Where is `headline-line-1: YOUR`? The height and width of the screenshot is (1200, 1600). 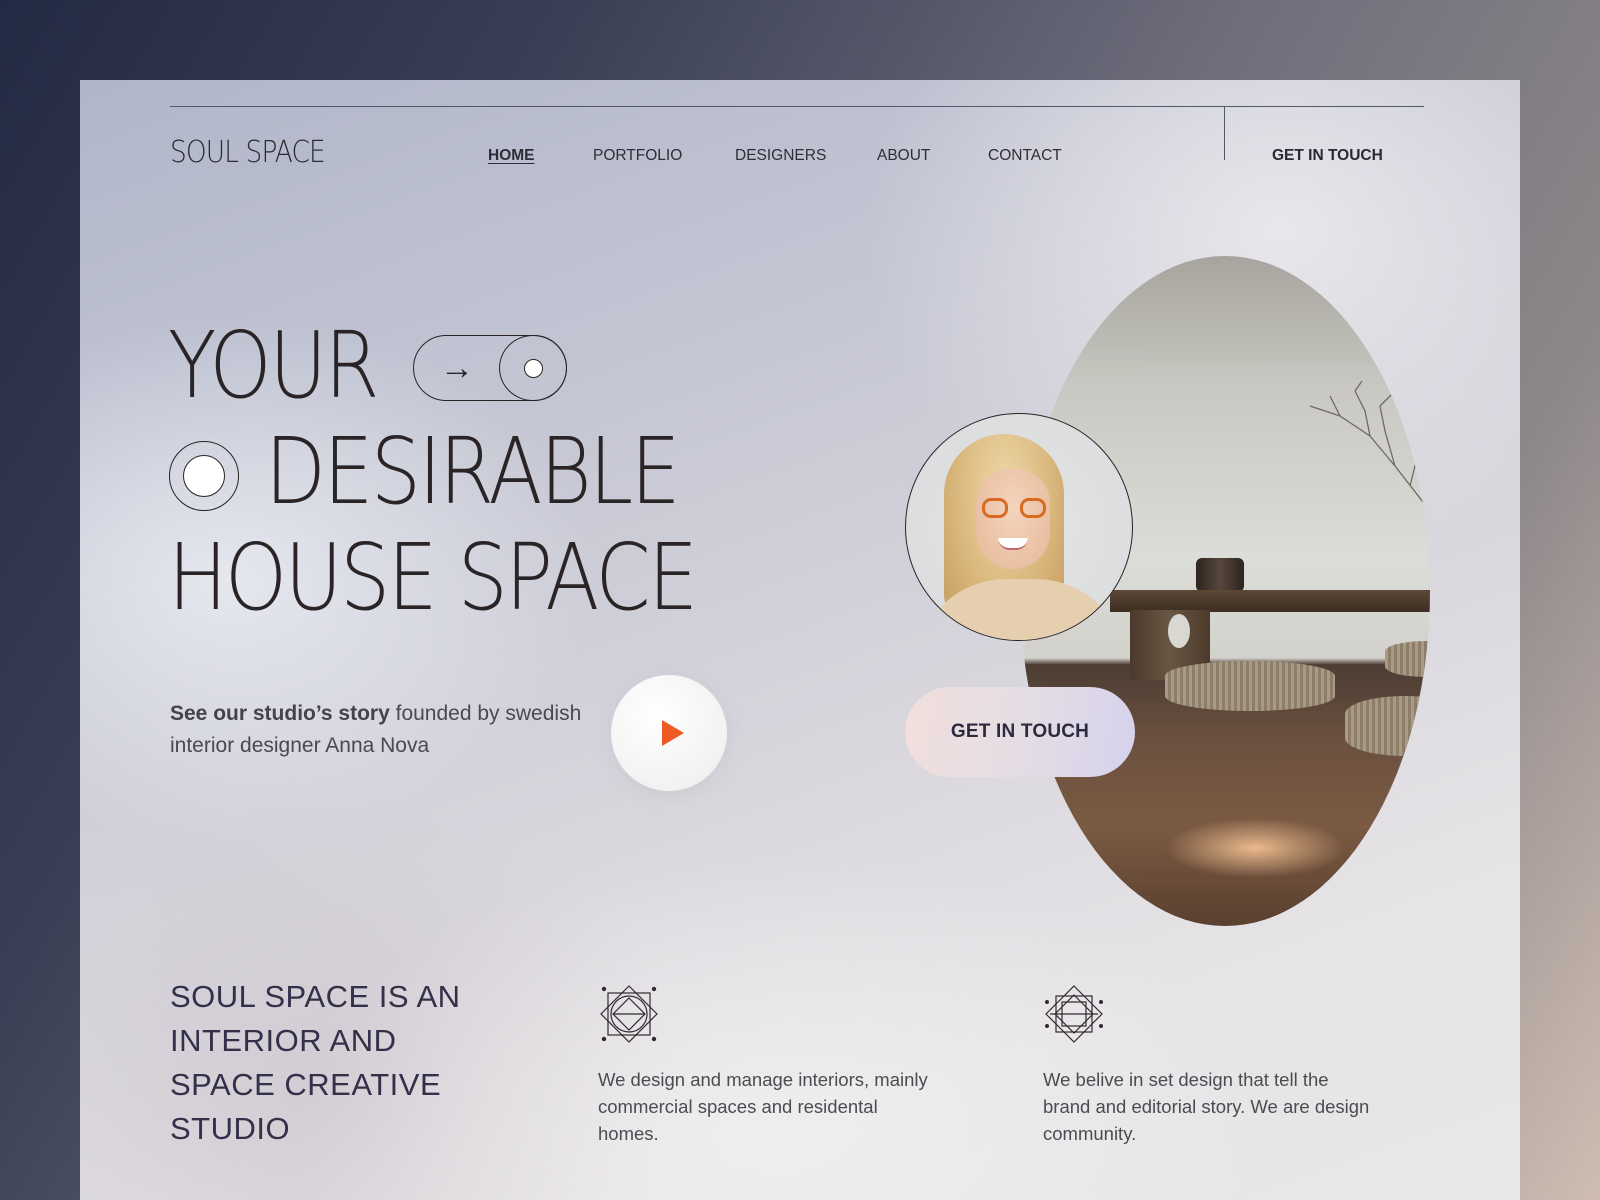
headline-line-1: YOUR is located at coordinates (273, 365).